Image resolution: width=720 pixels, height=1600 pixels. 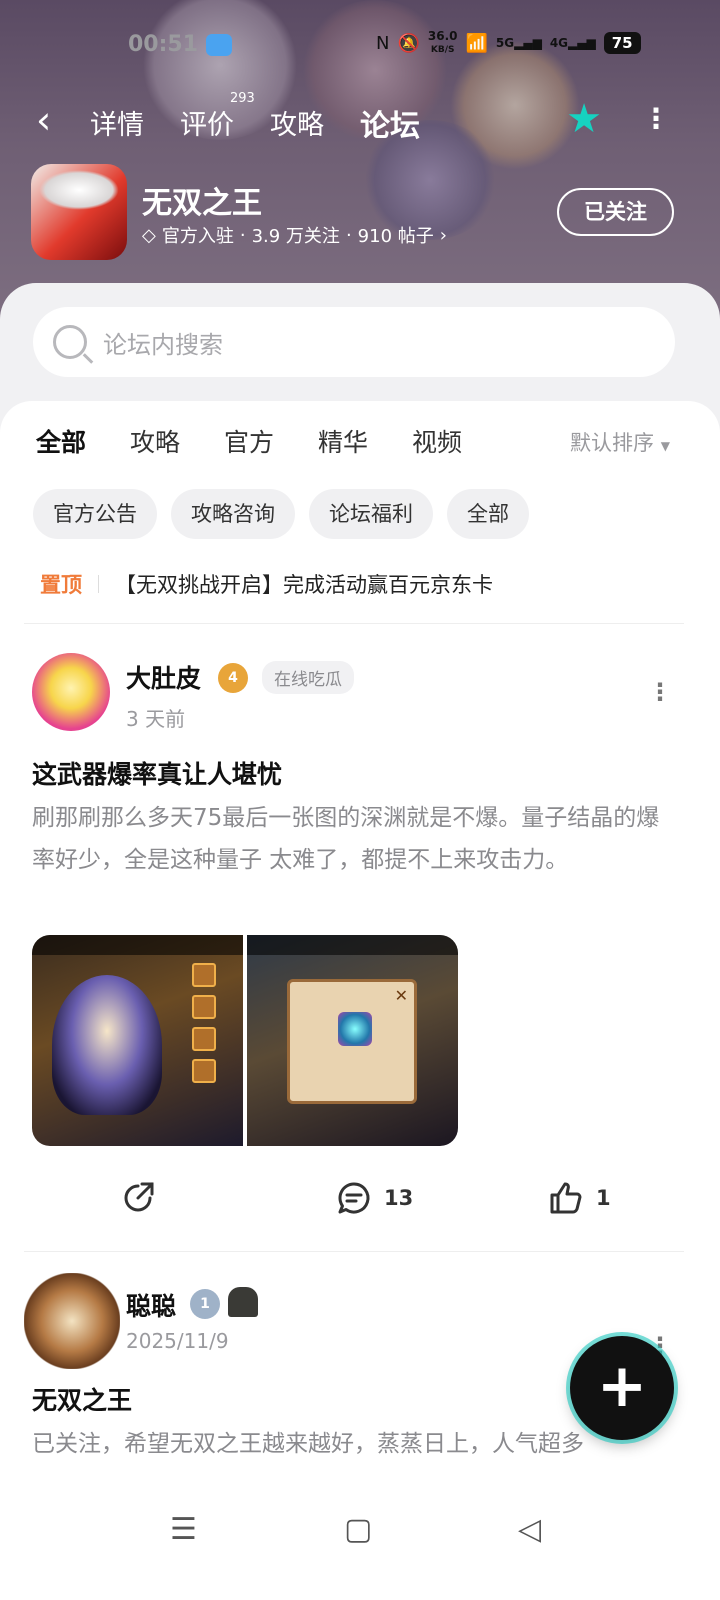 I want to click on diamond-icon: ◇, so click(x=149, y=235).